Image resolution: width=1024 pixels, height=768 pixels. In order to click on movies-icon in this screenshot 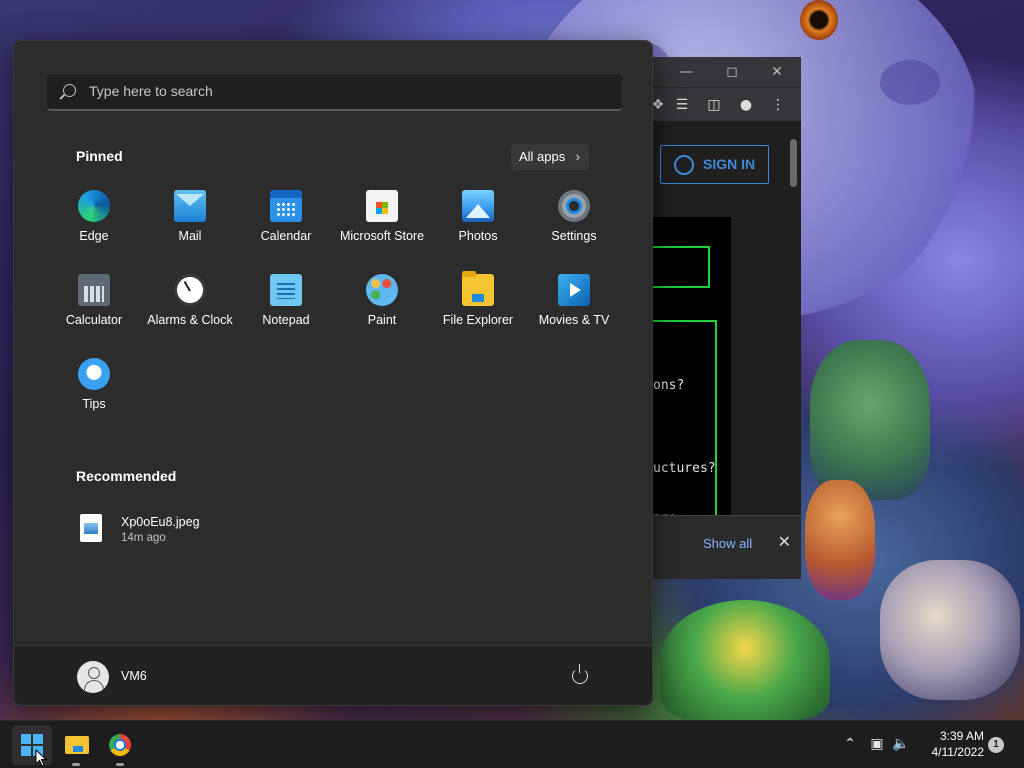, I will do `click(574, 290)`.